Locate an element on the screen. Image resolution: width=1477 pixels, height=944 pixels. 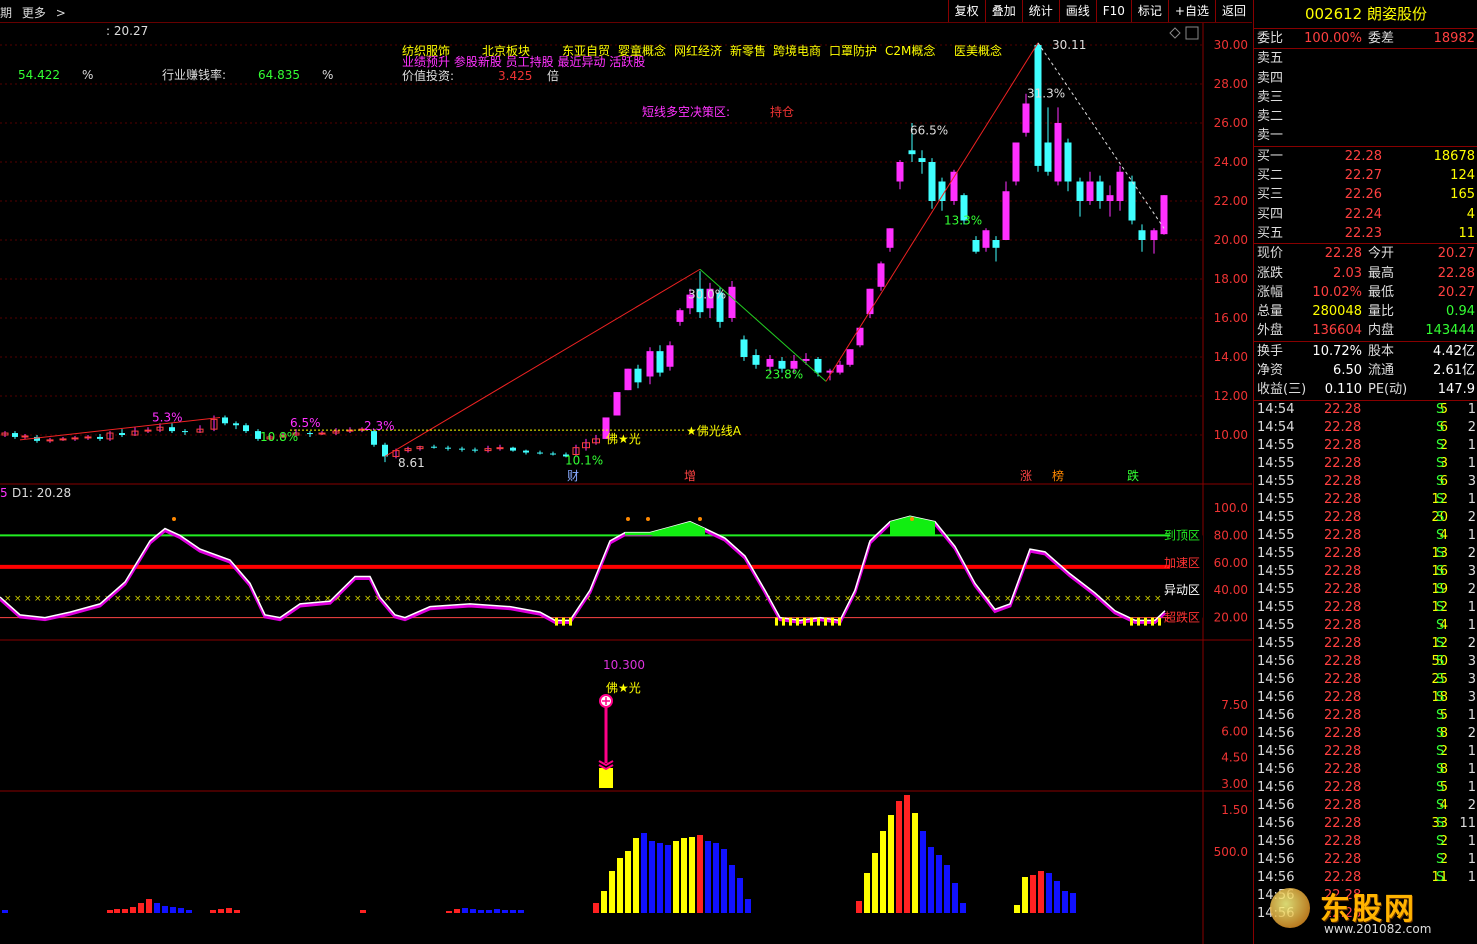
tick-time: 14:55 is located at coordinates (1276, 643).